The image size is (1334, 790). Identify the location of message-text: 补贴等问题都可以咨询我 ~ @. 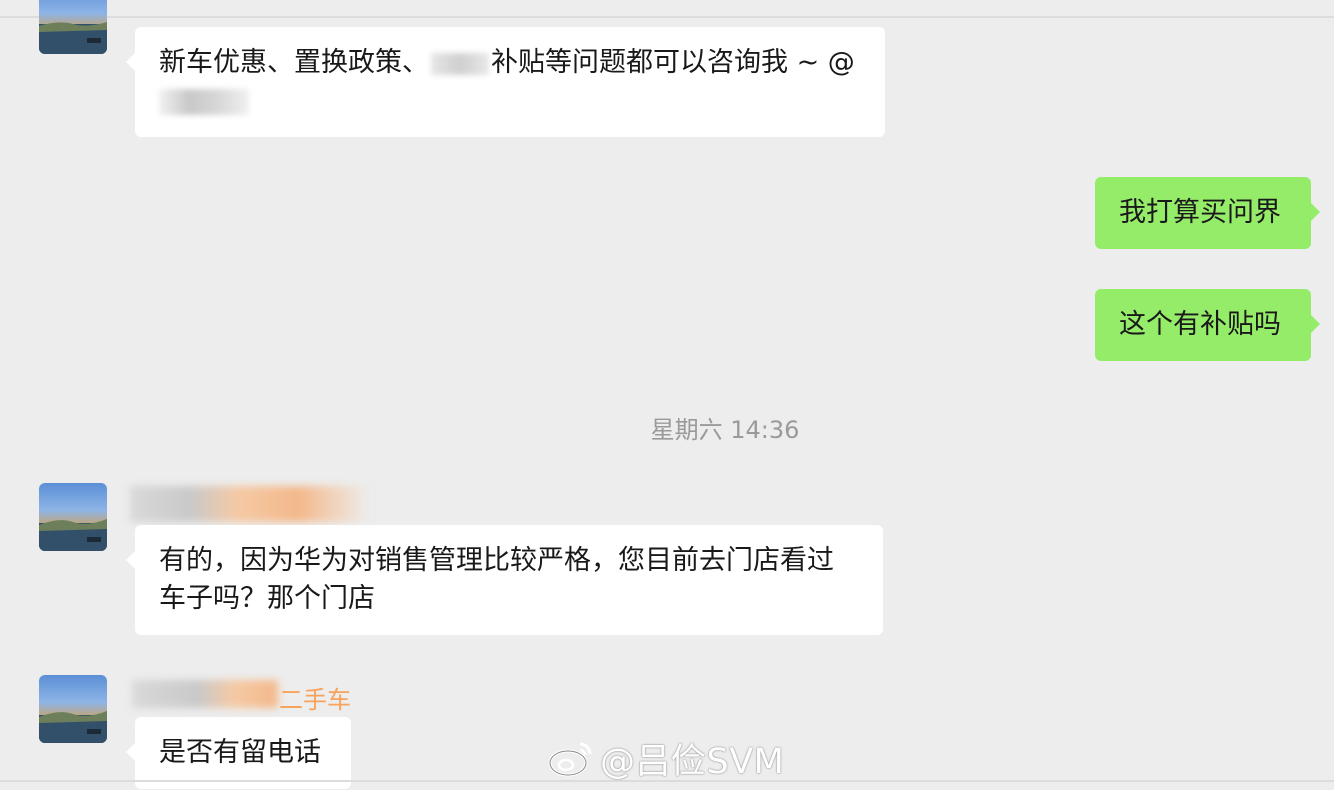
(673, 62).